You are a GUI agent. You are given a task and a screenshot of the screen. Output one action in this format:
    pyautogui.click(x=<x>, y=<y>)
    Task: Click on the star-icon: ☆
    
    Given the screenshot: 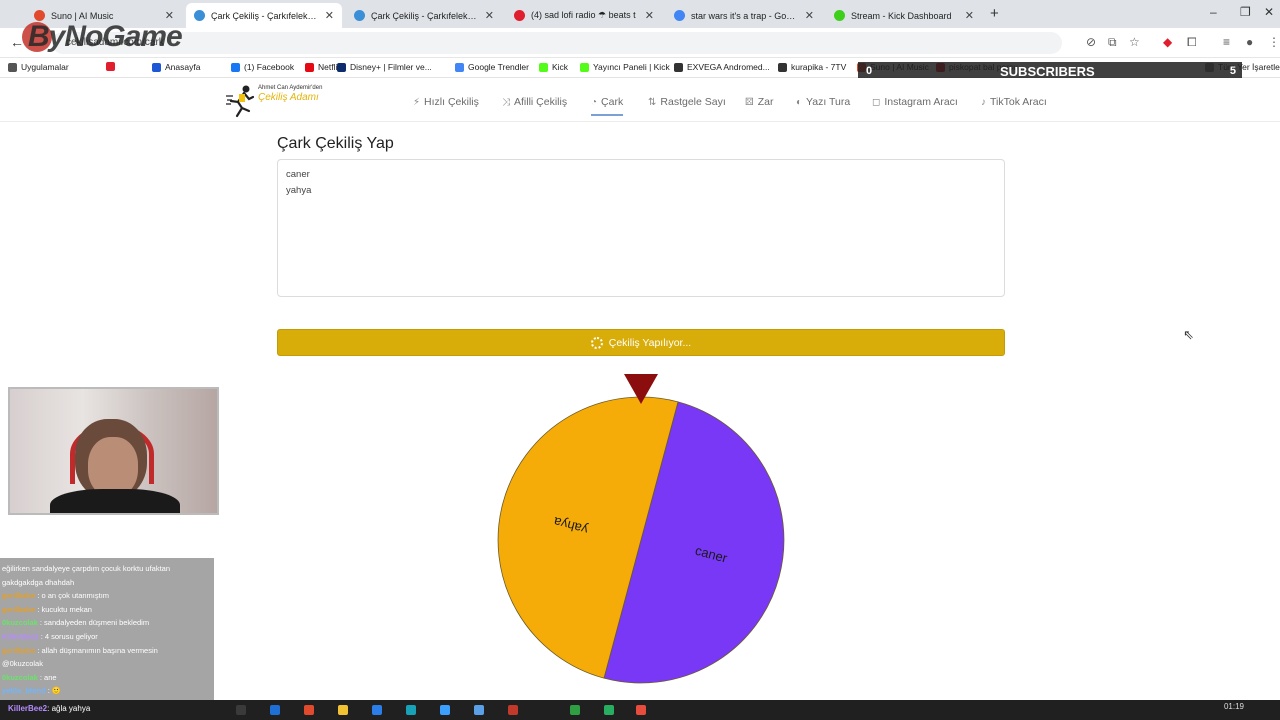 What is the action you would take?
    pyautogui.click(x=1134, y=42)
    